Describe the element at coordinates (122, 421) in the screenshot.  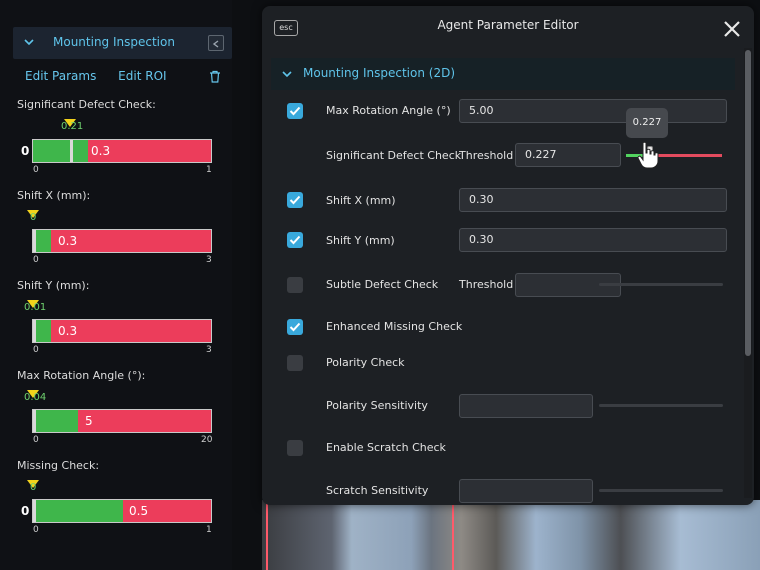
I see `metric-bar: 5` at that location.